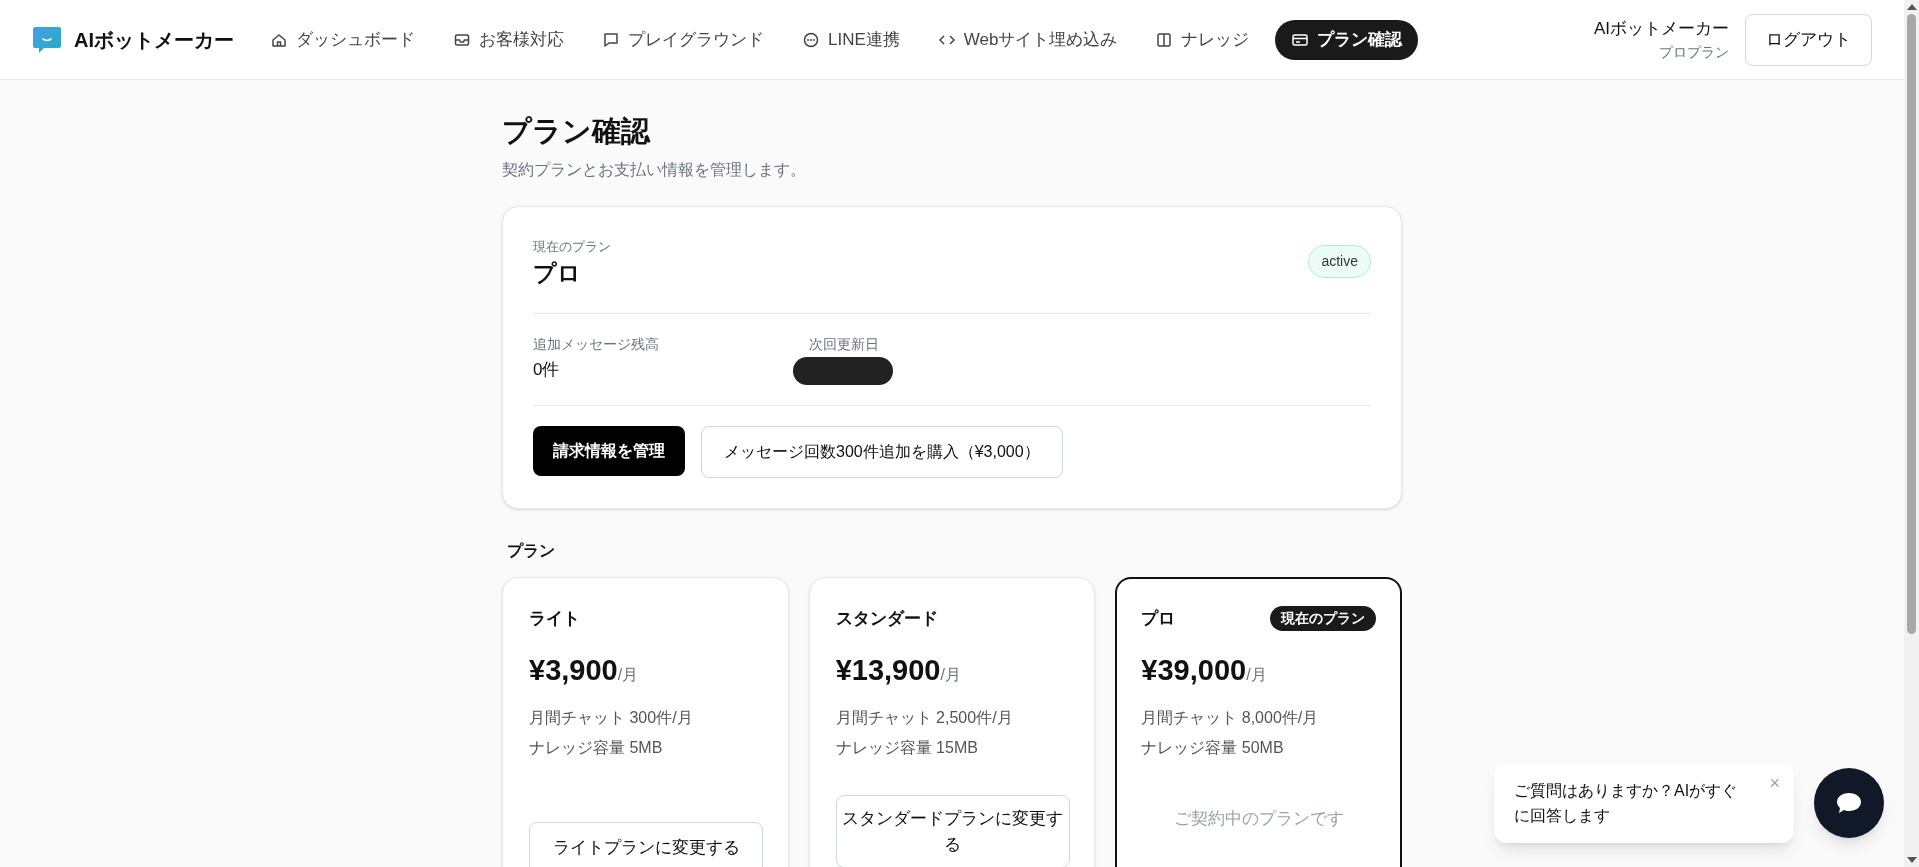  Describe the element at coordinates (1347, 39) in the screenshot. I see `nav-tab: プラン確認` at that location.